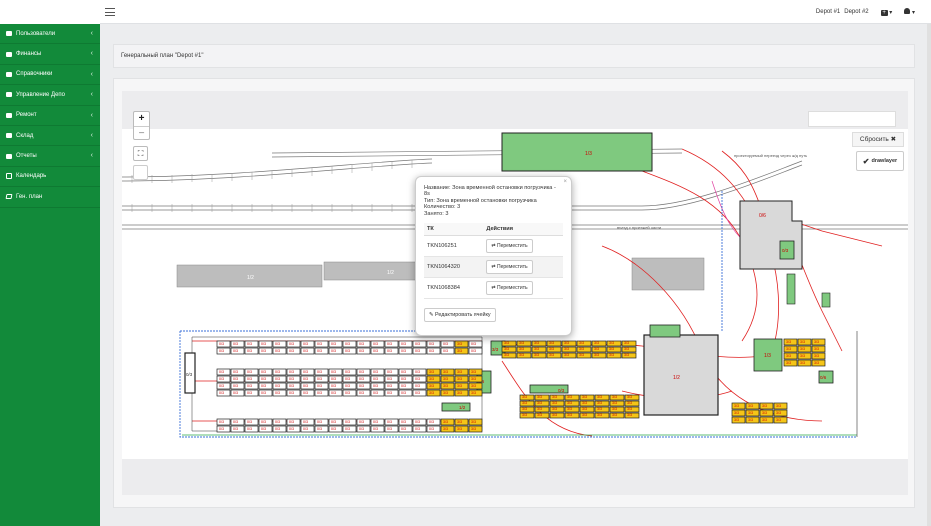  Describe the element at coordinates (50, 54) in the screenshot. I see `sidebar-item-finance: Финансы ‹` at that location.